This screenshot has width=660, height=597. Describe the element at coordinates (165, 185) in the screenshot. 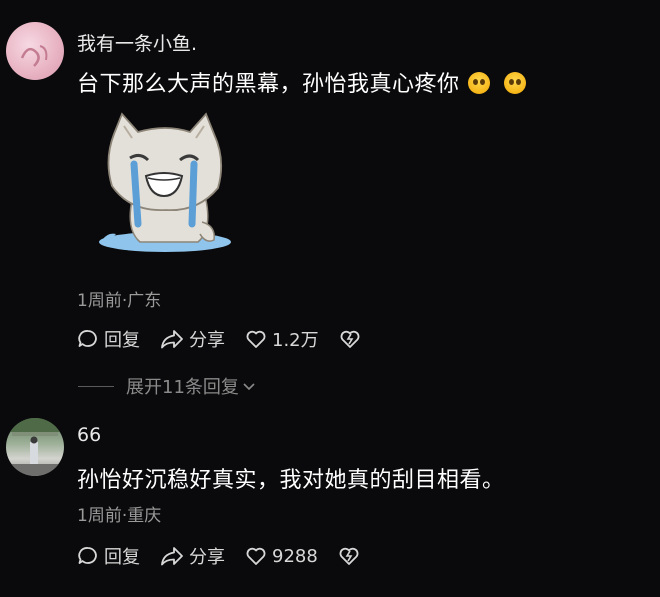

I see `crying-cat-sticker` at that location.